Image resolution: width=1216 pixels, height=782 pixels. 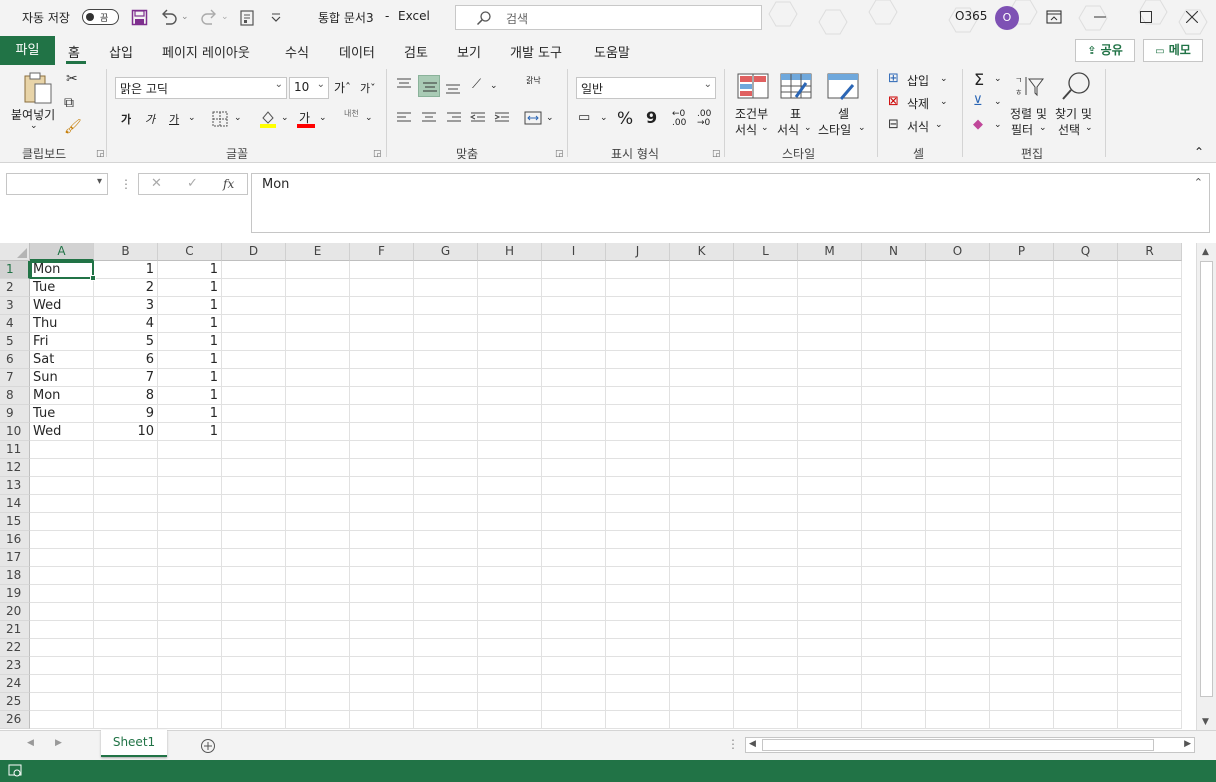 What do you see at coordinates (766, 288) in the screenshot?
I see `cell-L2` at bounding box center [766, 288].